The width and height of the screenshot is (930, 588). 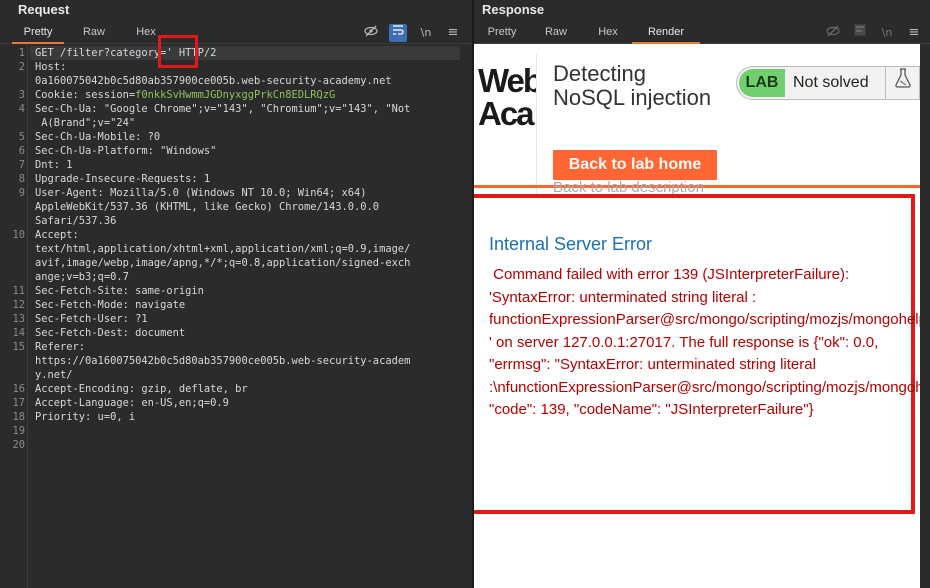 I want to click on request-tab-pretty: Pretty, so click(x=38, y=33).